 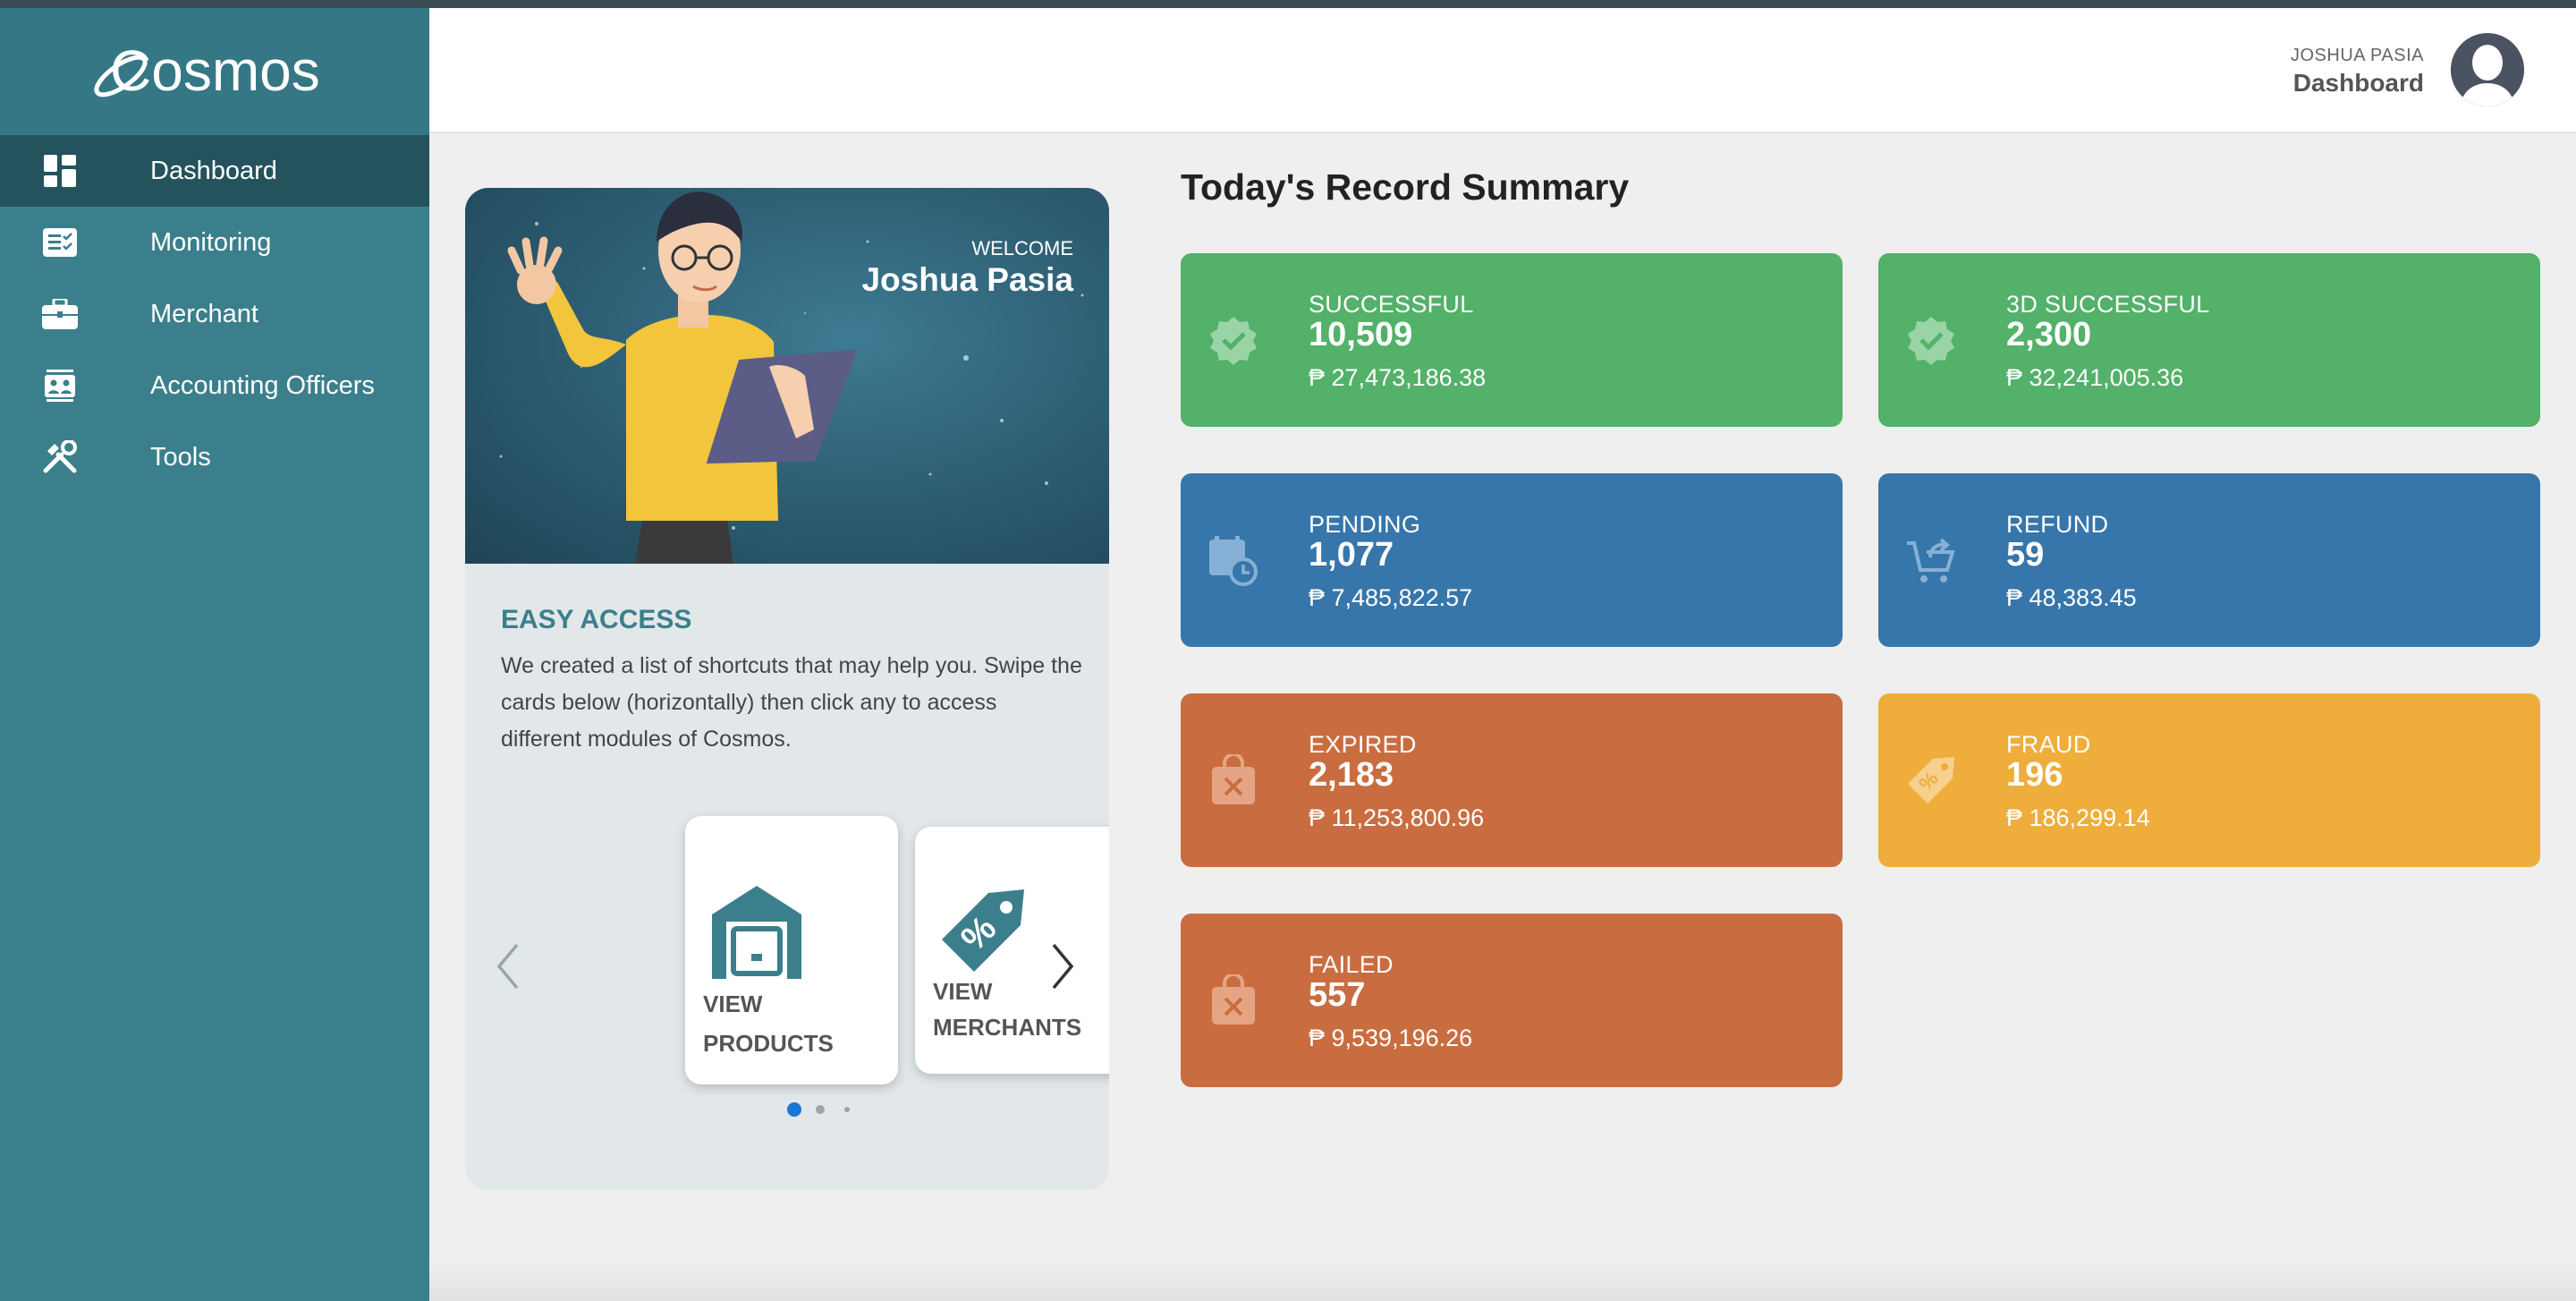 What do you see at coordinates (2048, 744) in the screenshot?
I see `stat-label: FRAUD` at bounding box center [2048, 744].